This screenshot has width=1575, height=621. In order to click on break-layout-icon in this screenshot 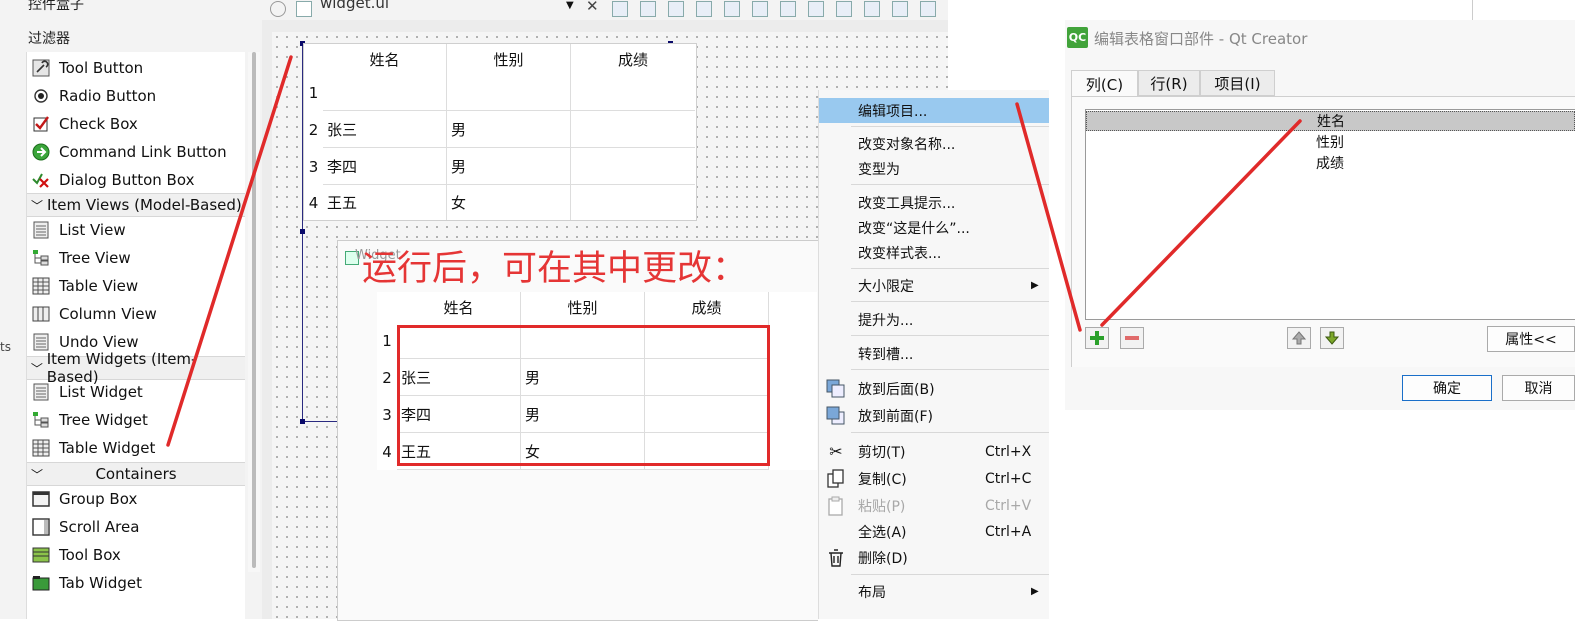, I will do `click(844, 9)`.